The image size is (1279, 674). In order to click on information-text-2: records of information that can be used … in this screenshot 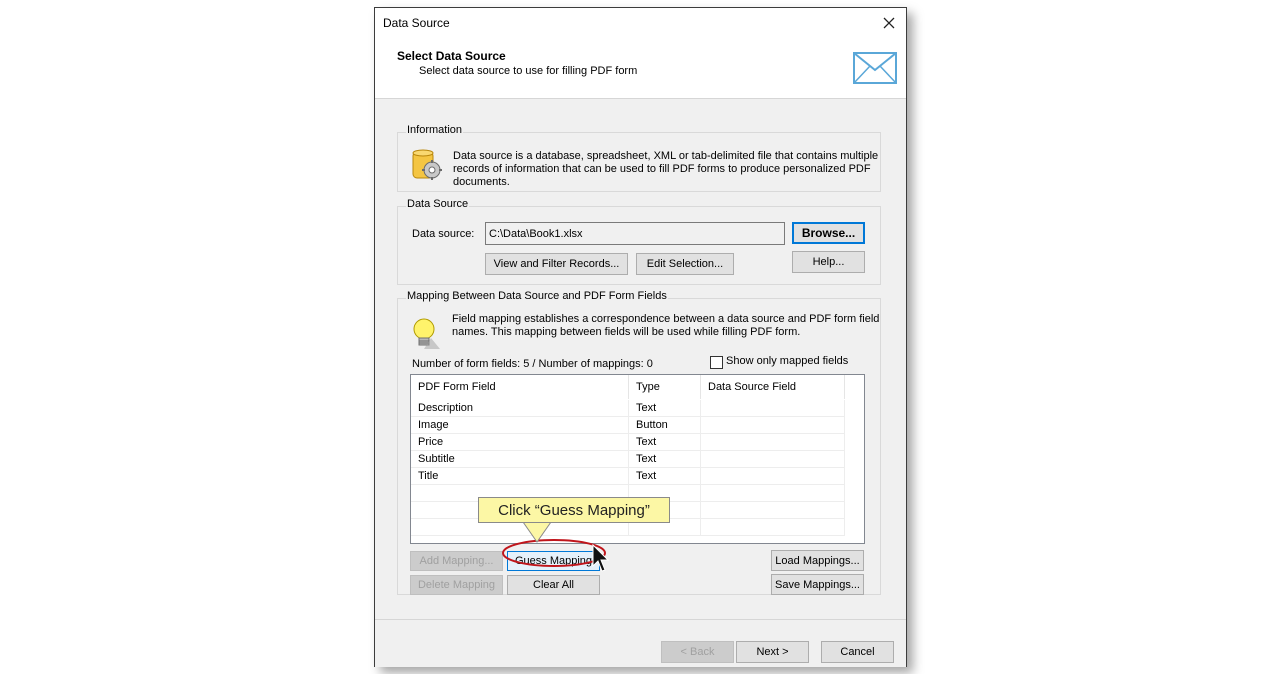, I will do `click(662, 169)`.